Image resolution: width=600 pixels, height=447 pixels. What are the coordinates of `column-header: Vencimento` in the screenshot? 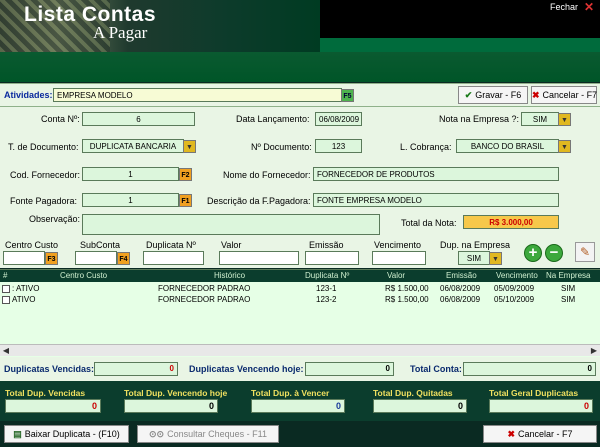 It's located at (517, 275).